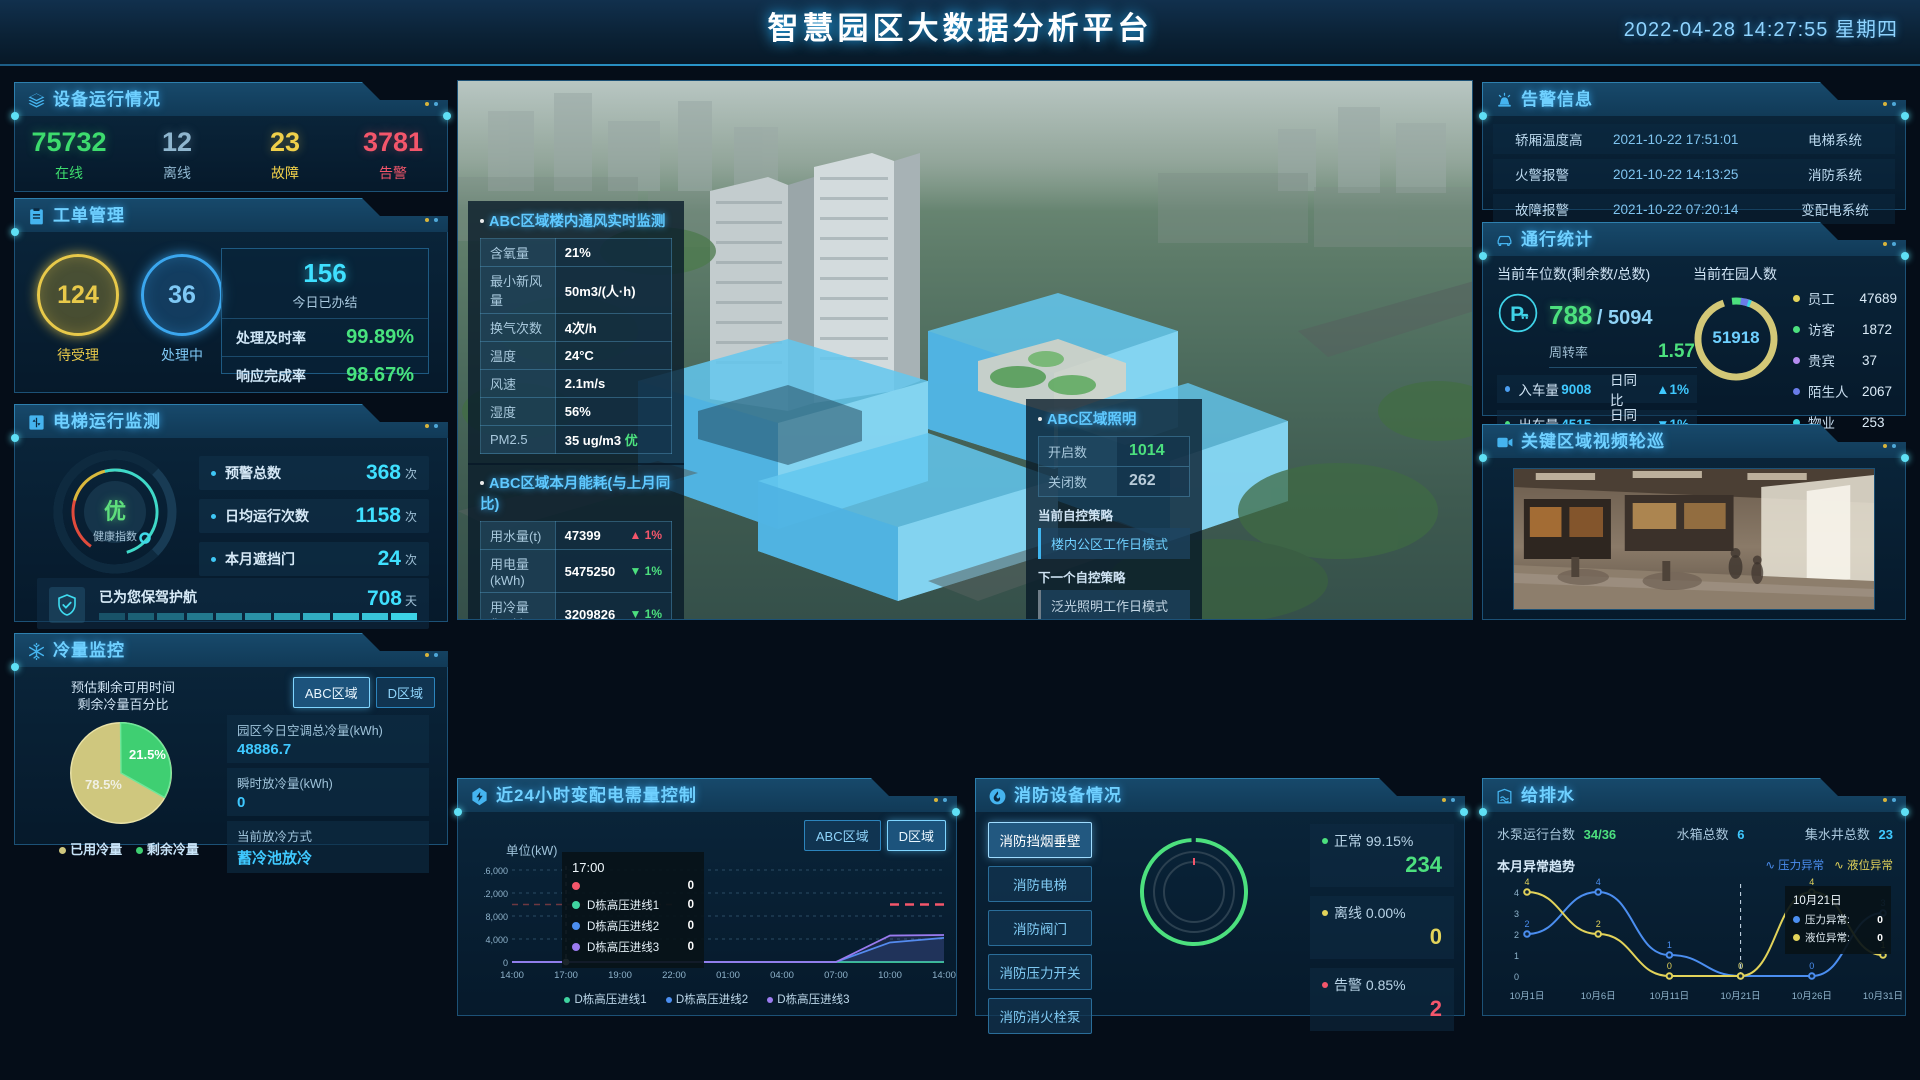  I want to click on flow-value: 9008, so click(1576, 389).